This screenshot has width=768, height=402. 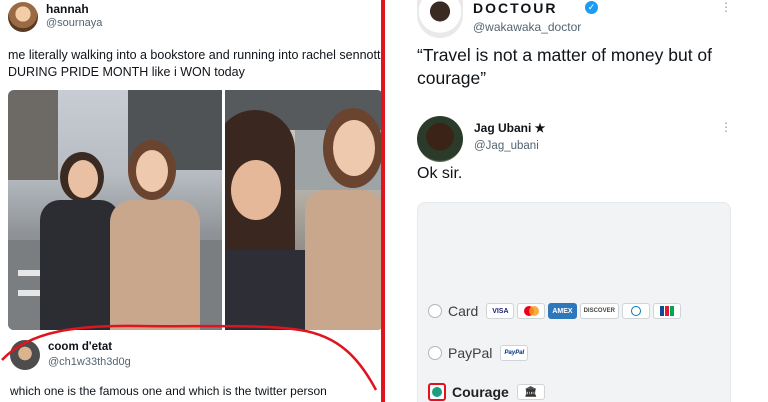 What do you see at coordinates (437, 392) in the screenshot?
I see `radio-button-selected` at bounding box center [437, 392].